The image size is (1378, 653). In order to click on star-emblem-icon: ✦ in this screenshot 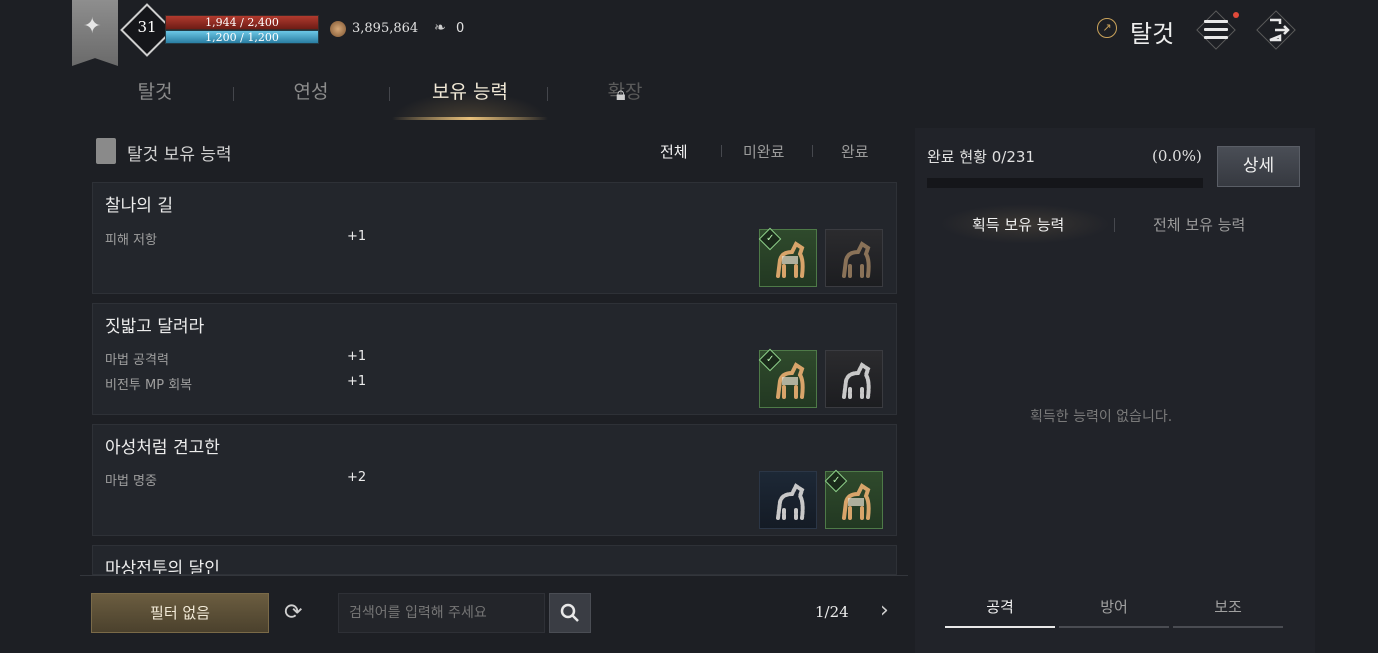, I will do `click(92, 26)`.